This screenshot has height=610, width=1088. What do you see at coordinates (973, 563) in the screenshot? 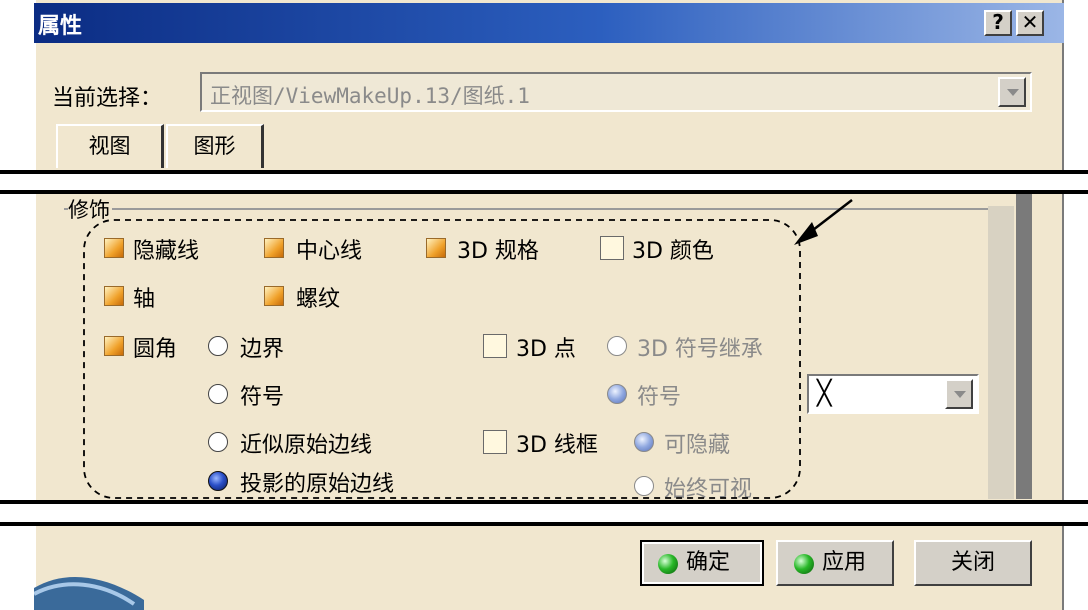
I see `close-button: 关闭` at bounding box center [973, 563].